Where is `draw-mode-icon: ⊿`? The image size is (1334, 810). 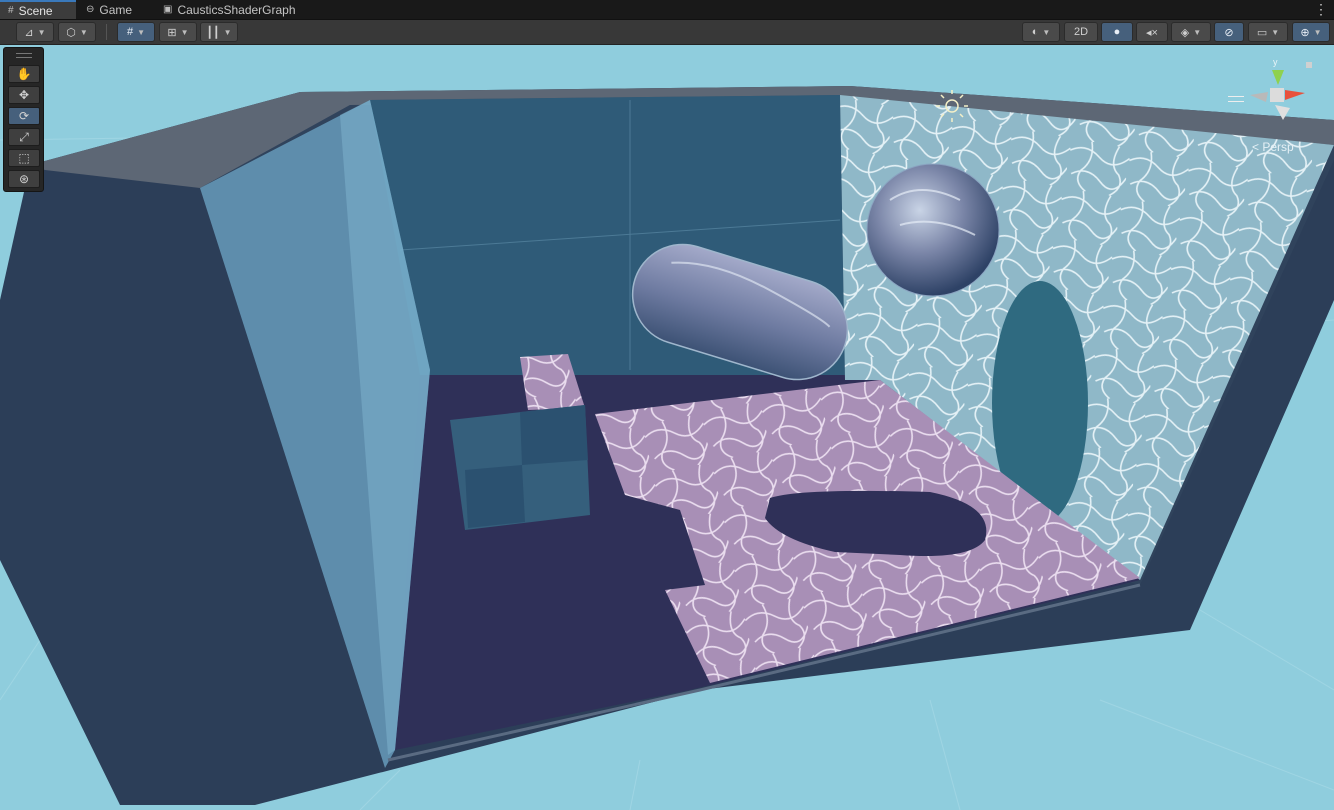 draw-mode-icon: ⊿ is located at coordinates (29, 32).